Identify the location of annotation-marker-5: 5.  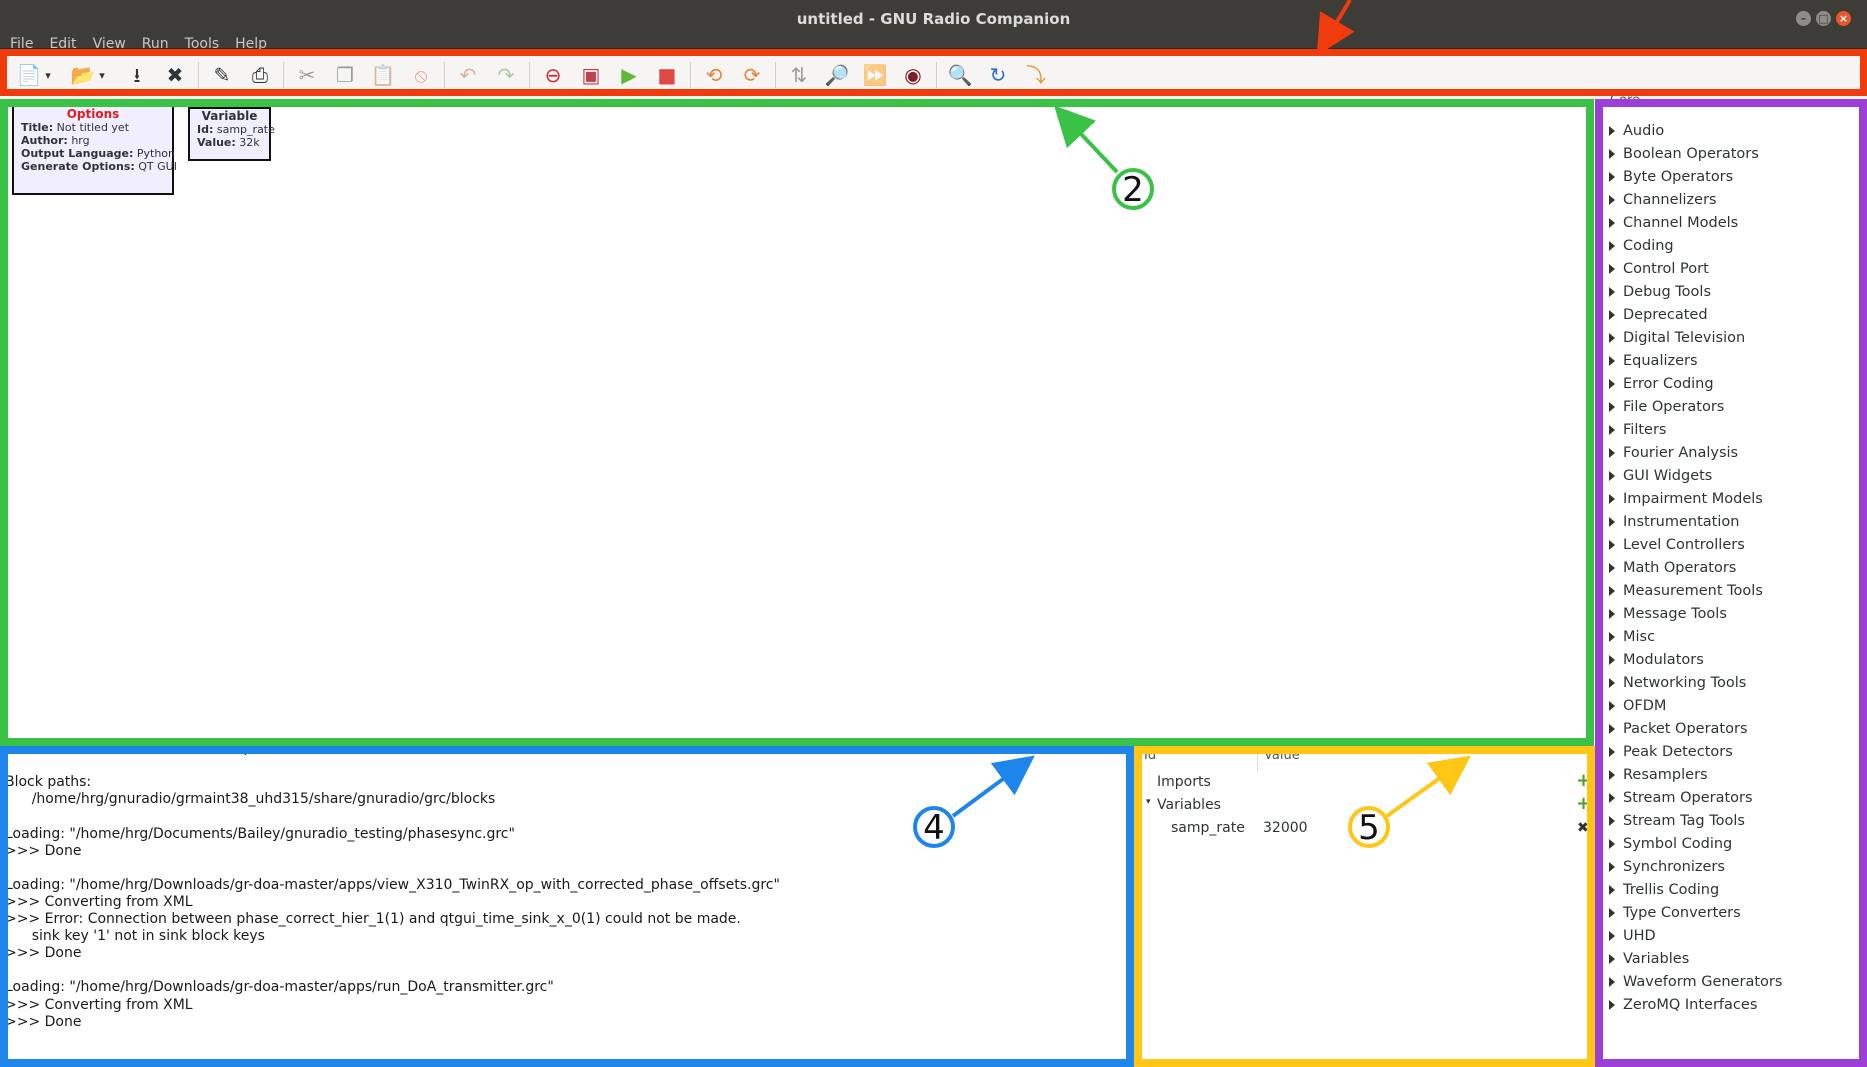
(1369, 827).